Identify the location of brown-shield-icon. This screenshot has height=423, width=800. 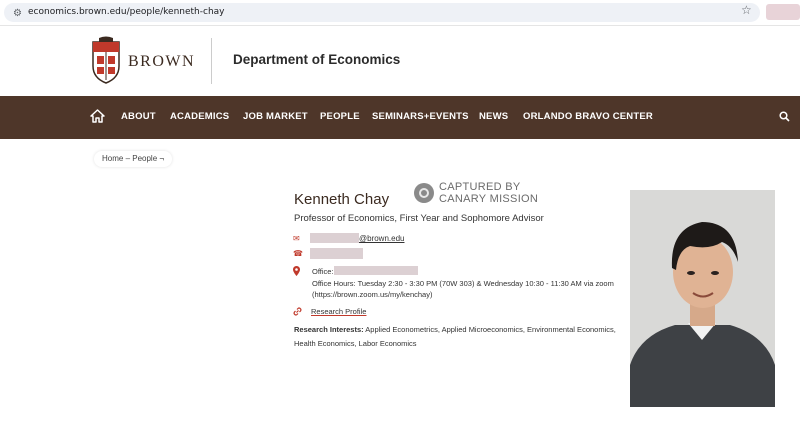
(106, 60).